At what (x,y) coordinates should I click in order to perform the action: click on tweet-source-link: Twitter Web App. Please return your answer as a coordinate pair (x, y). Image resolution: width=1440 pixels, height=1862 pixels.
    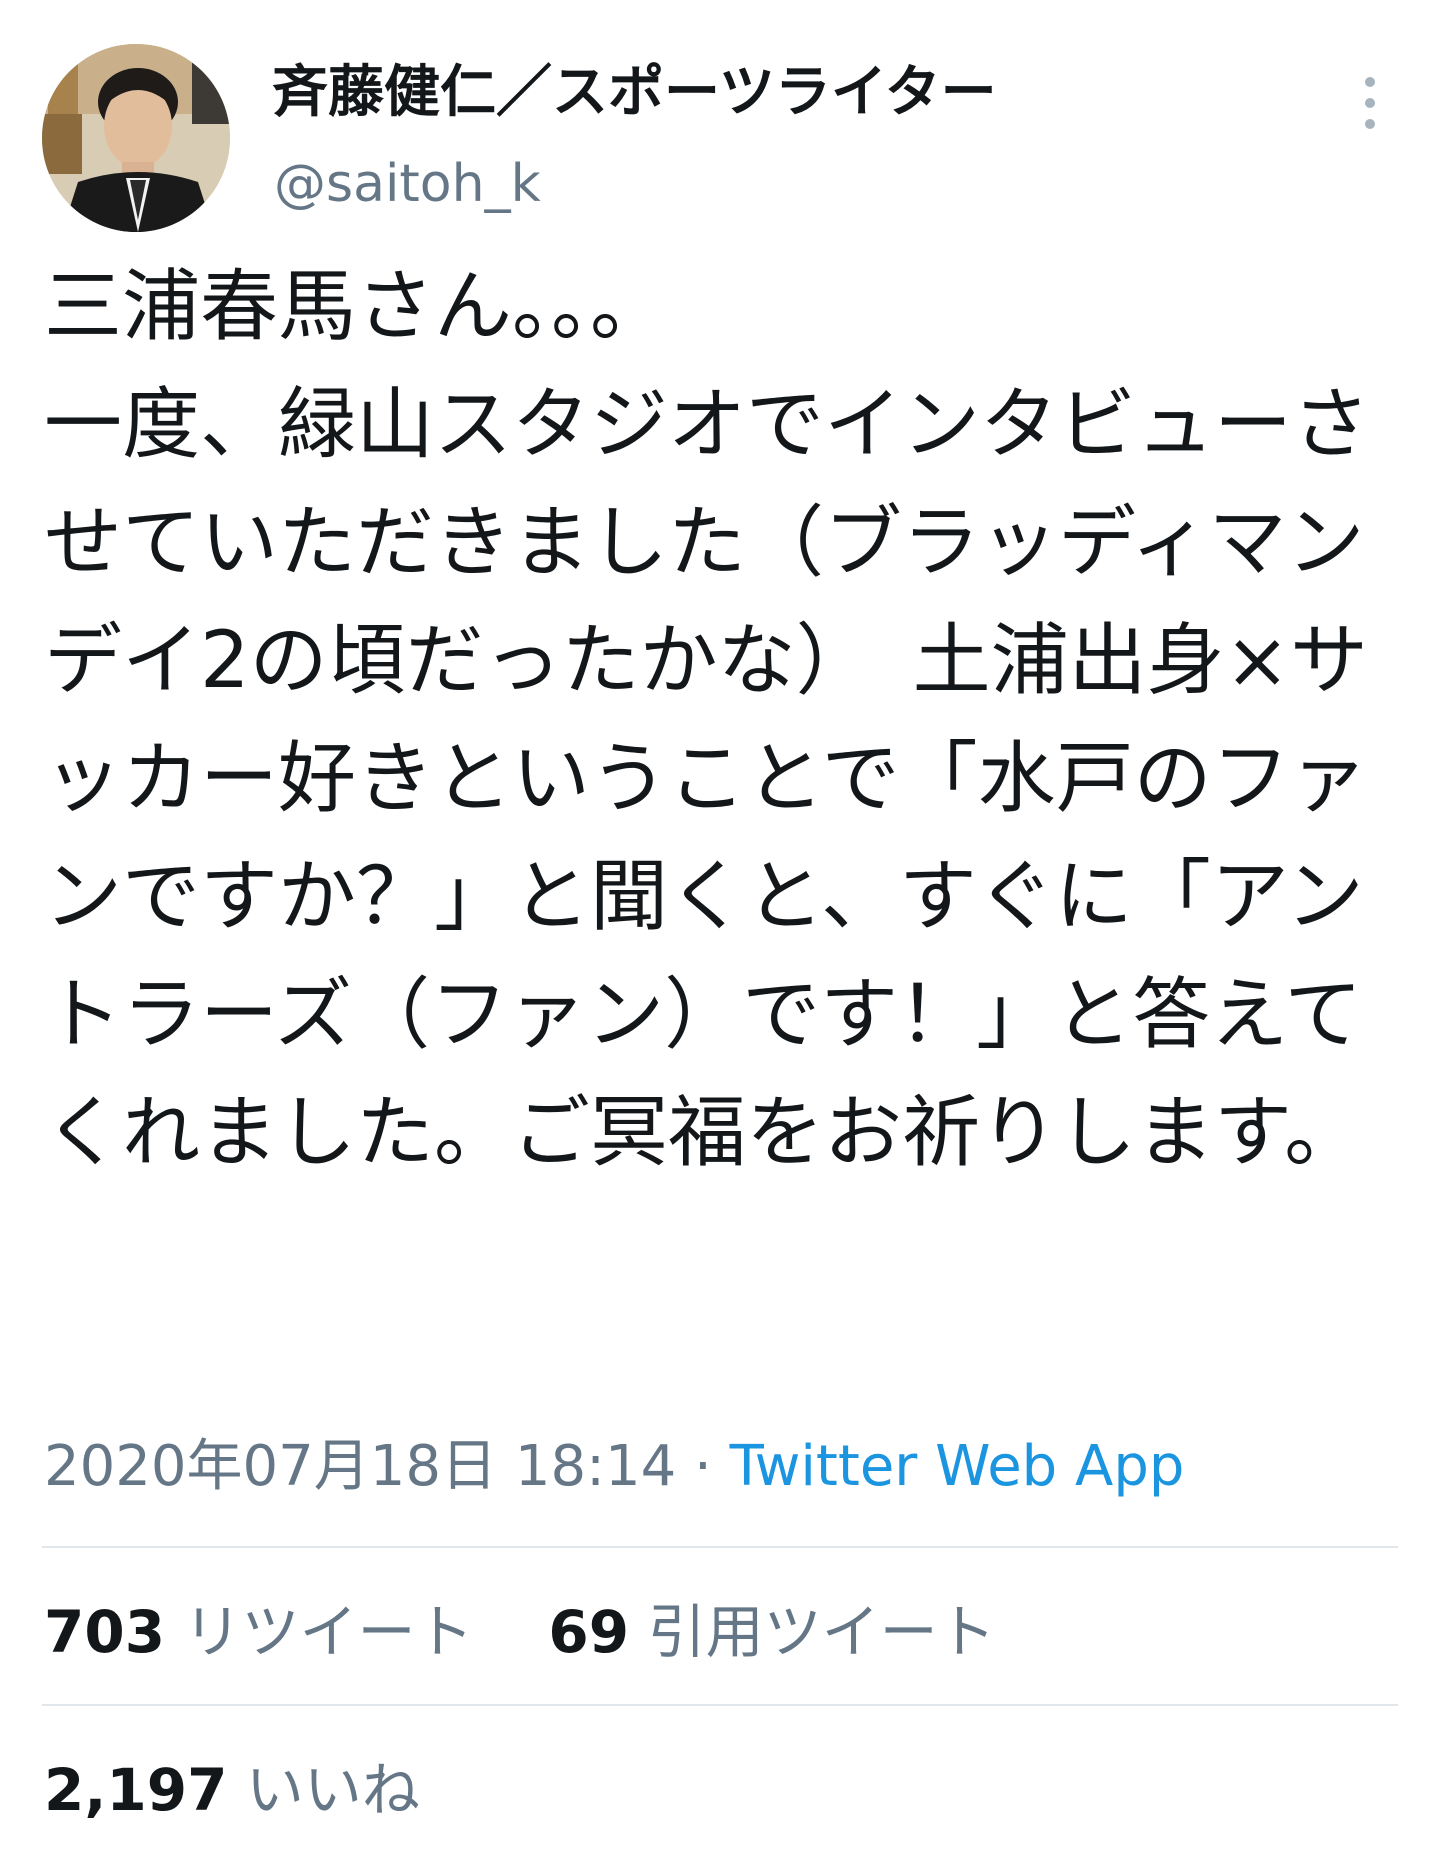
    Looking at the image, I should click on (957, 1466).